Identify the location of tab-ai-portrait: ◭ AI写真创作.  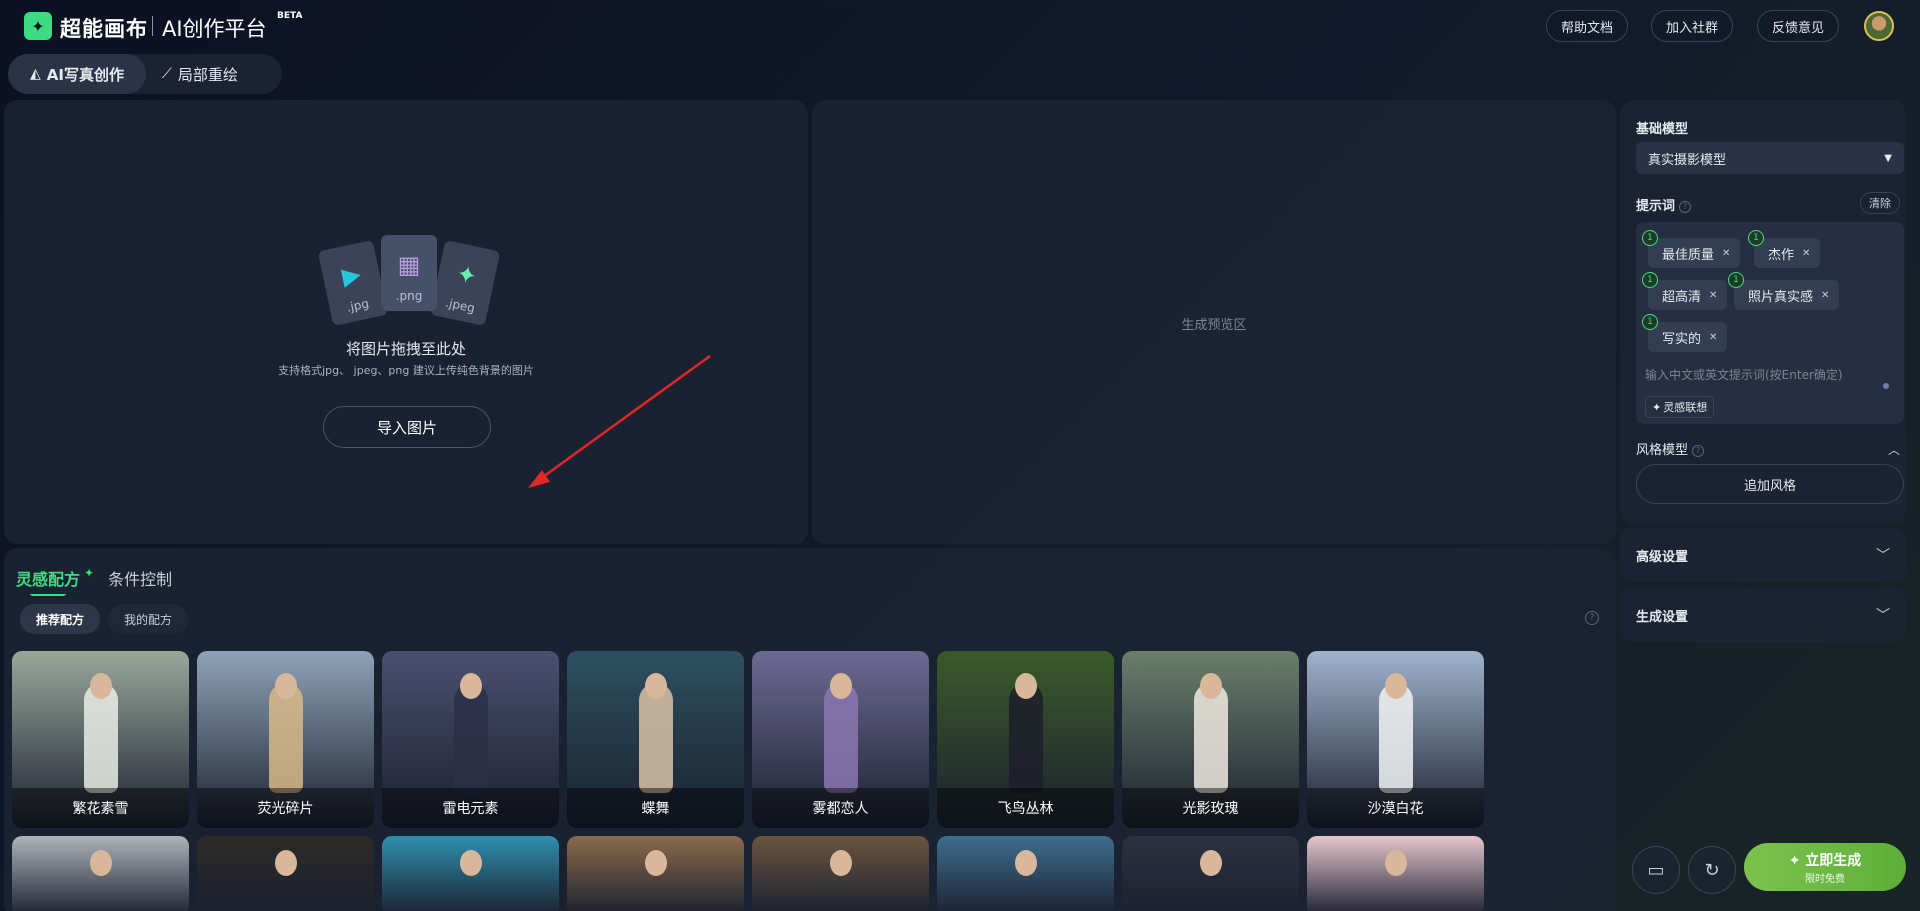
(77, 74).